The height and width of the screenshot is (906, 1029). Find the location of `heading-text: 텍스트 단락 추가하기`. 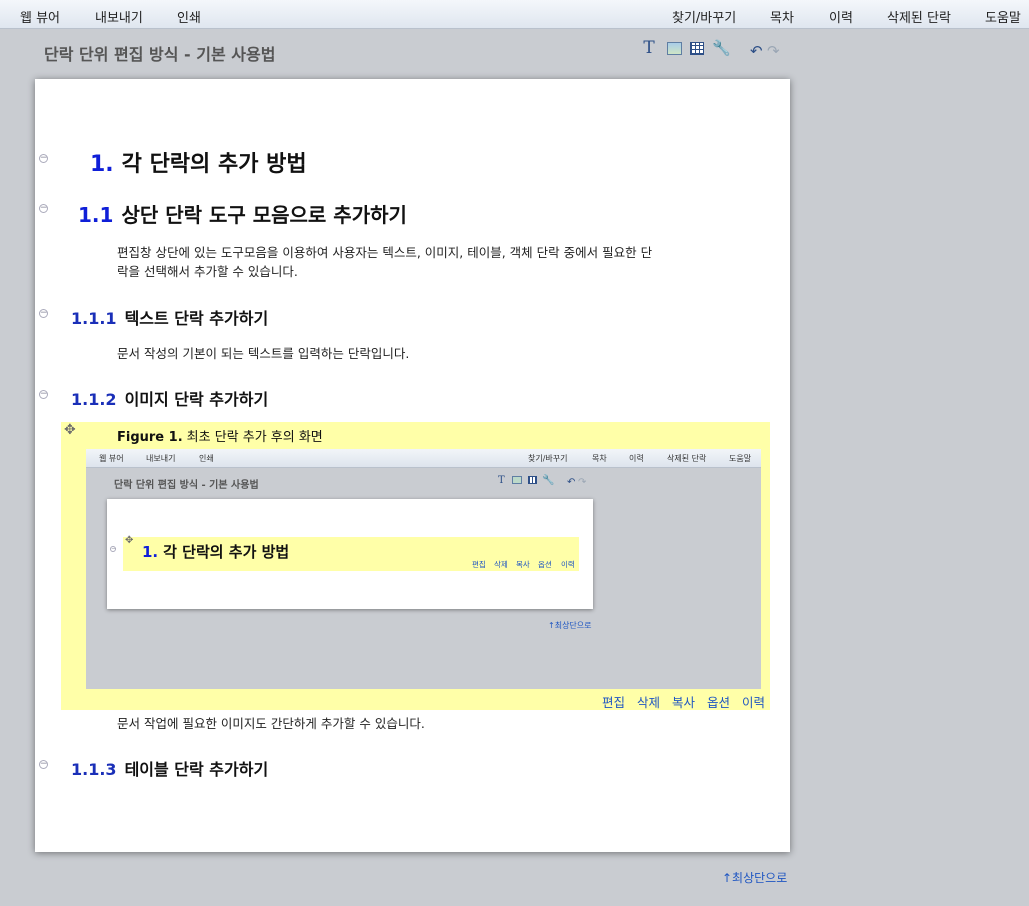

heading-text: 텍스트 단락 추가하기 is located at coordinates (196, 318).